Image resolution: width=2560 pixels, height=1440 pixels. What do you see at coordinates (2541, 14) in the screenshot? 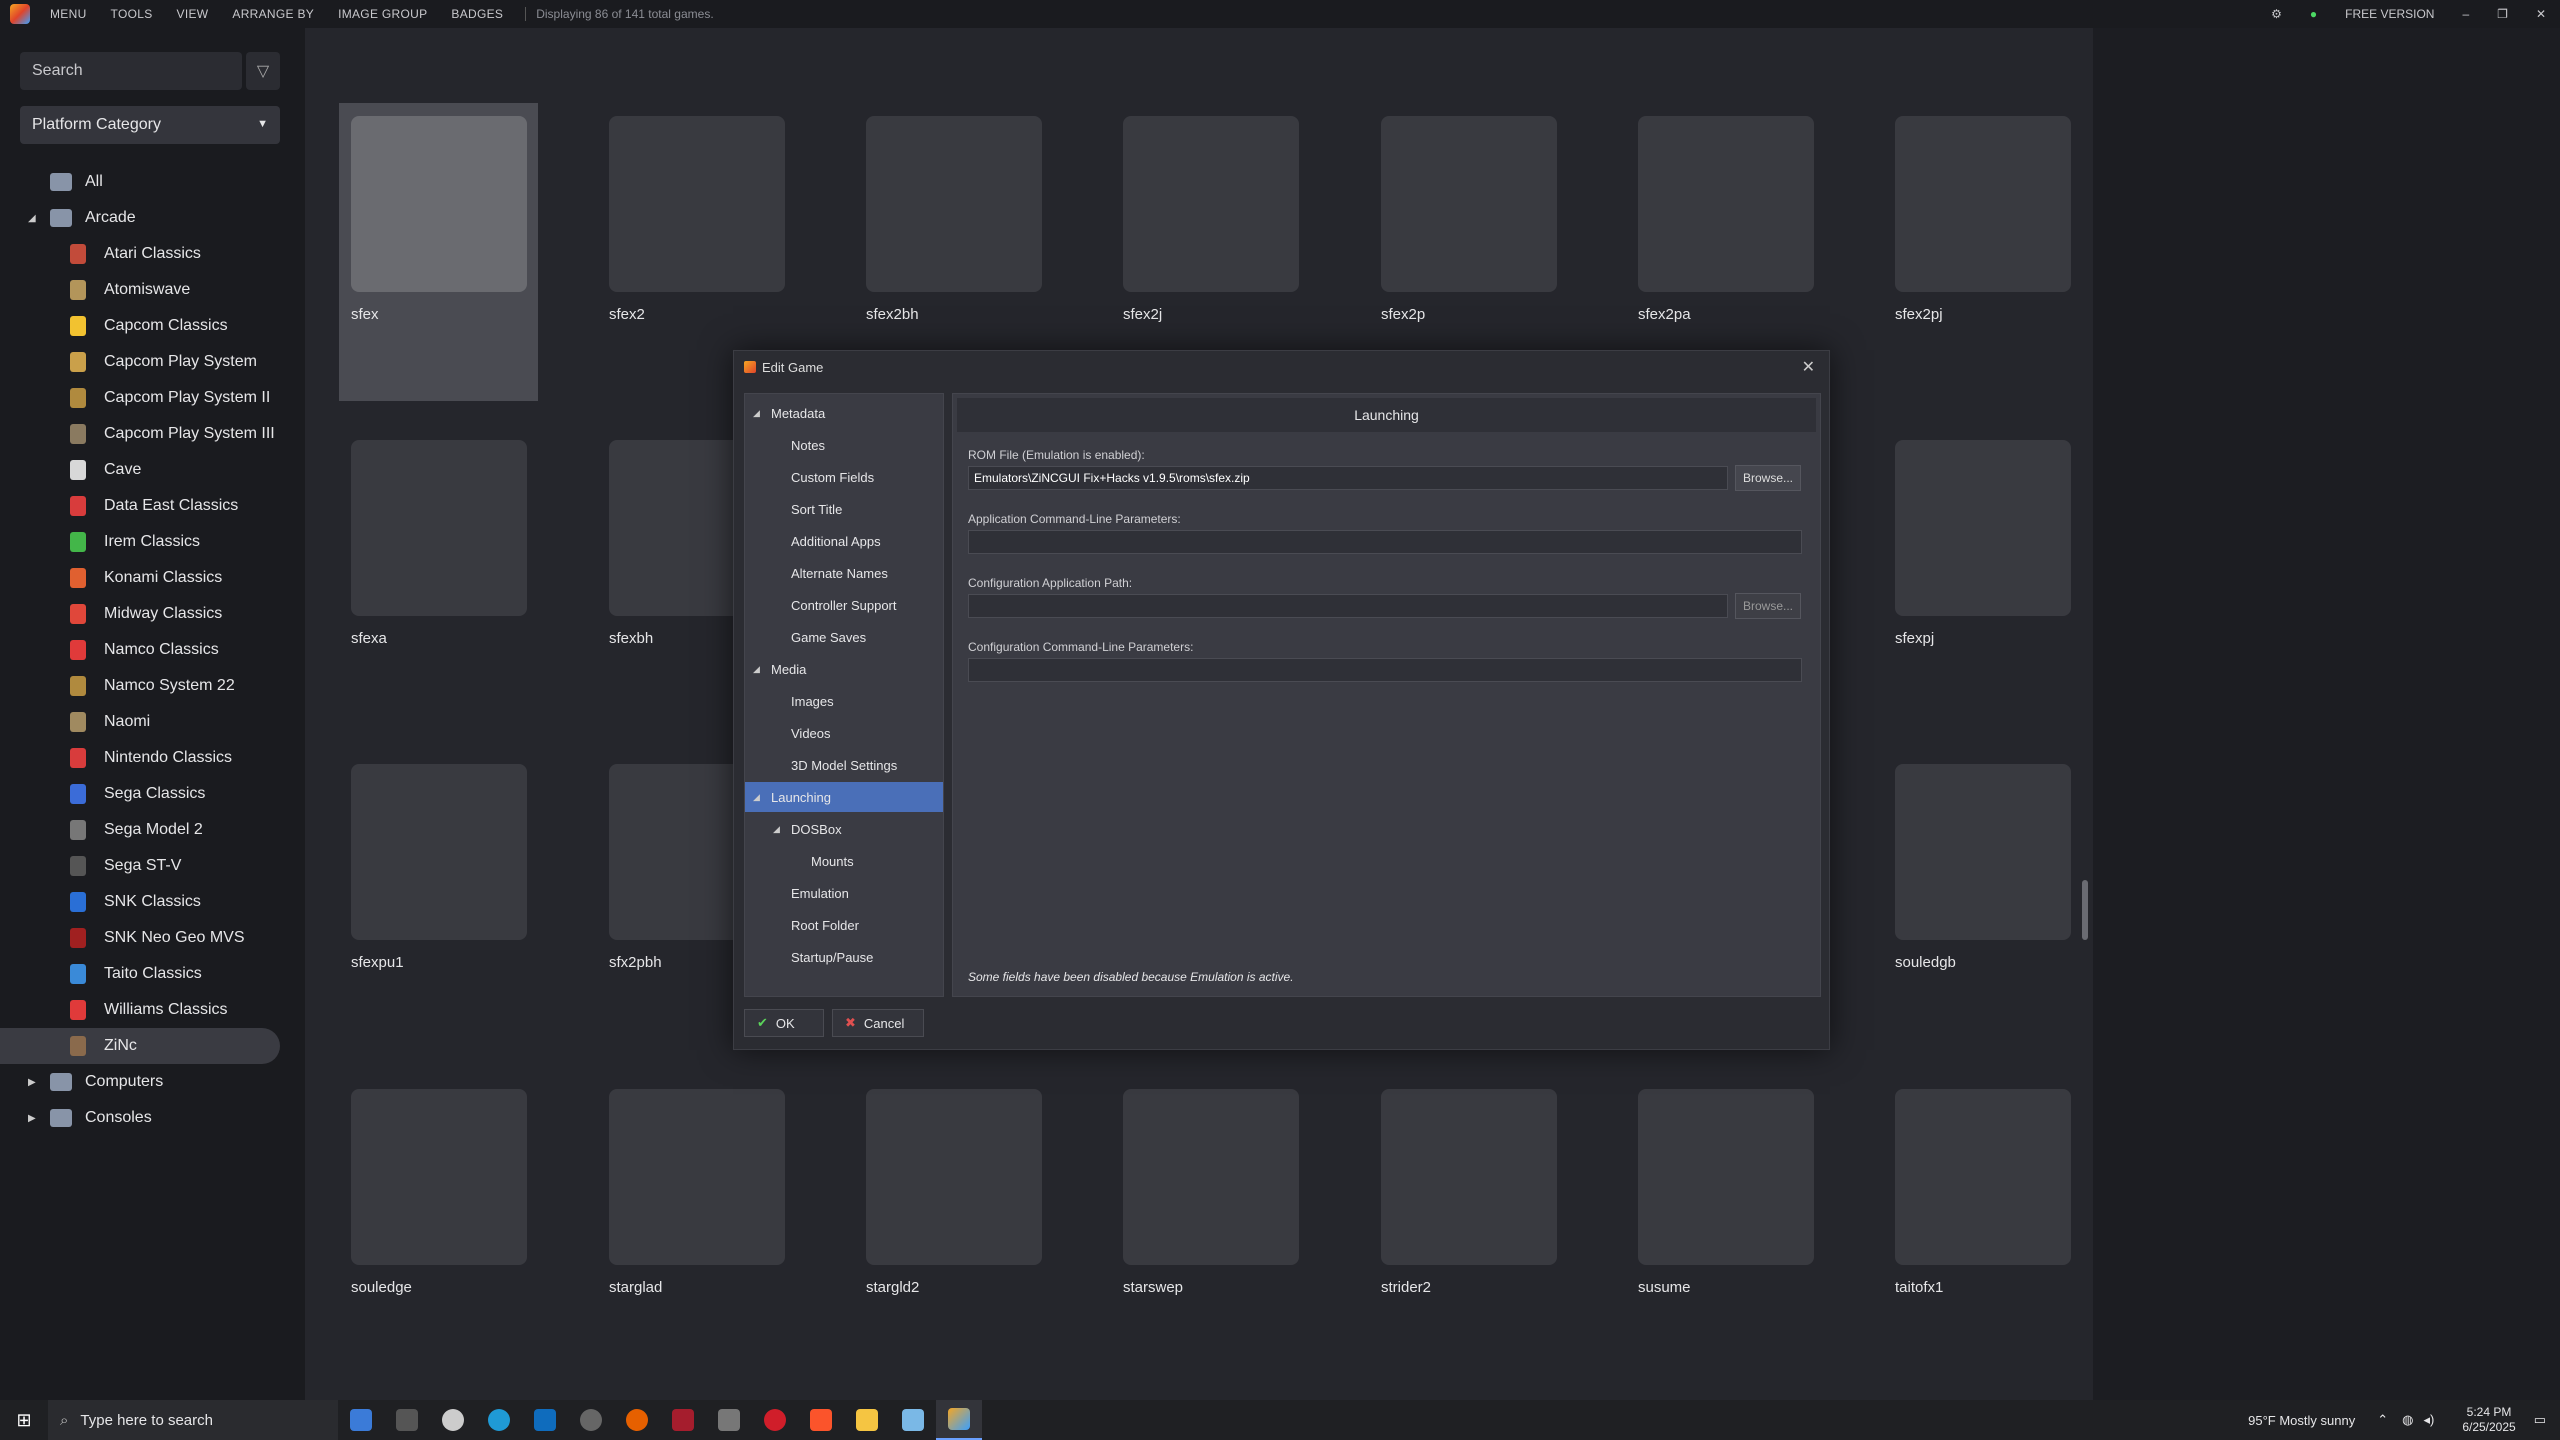
I see `close-button: ✕` at bounding box center [2541, 14].